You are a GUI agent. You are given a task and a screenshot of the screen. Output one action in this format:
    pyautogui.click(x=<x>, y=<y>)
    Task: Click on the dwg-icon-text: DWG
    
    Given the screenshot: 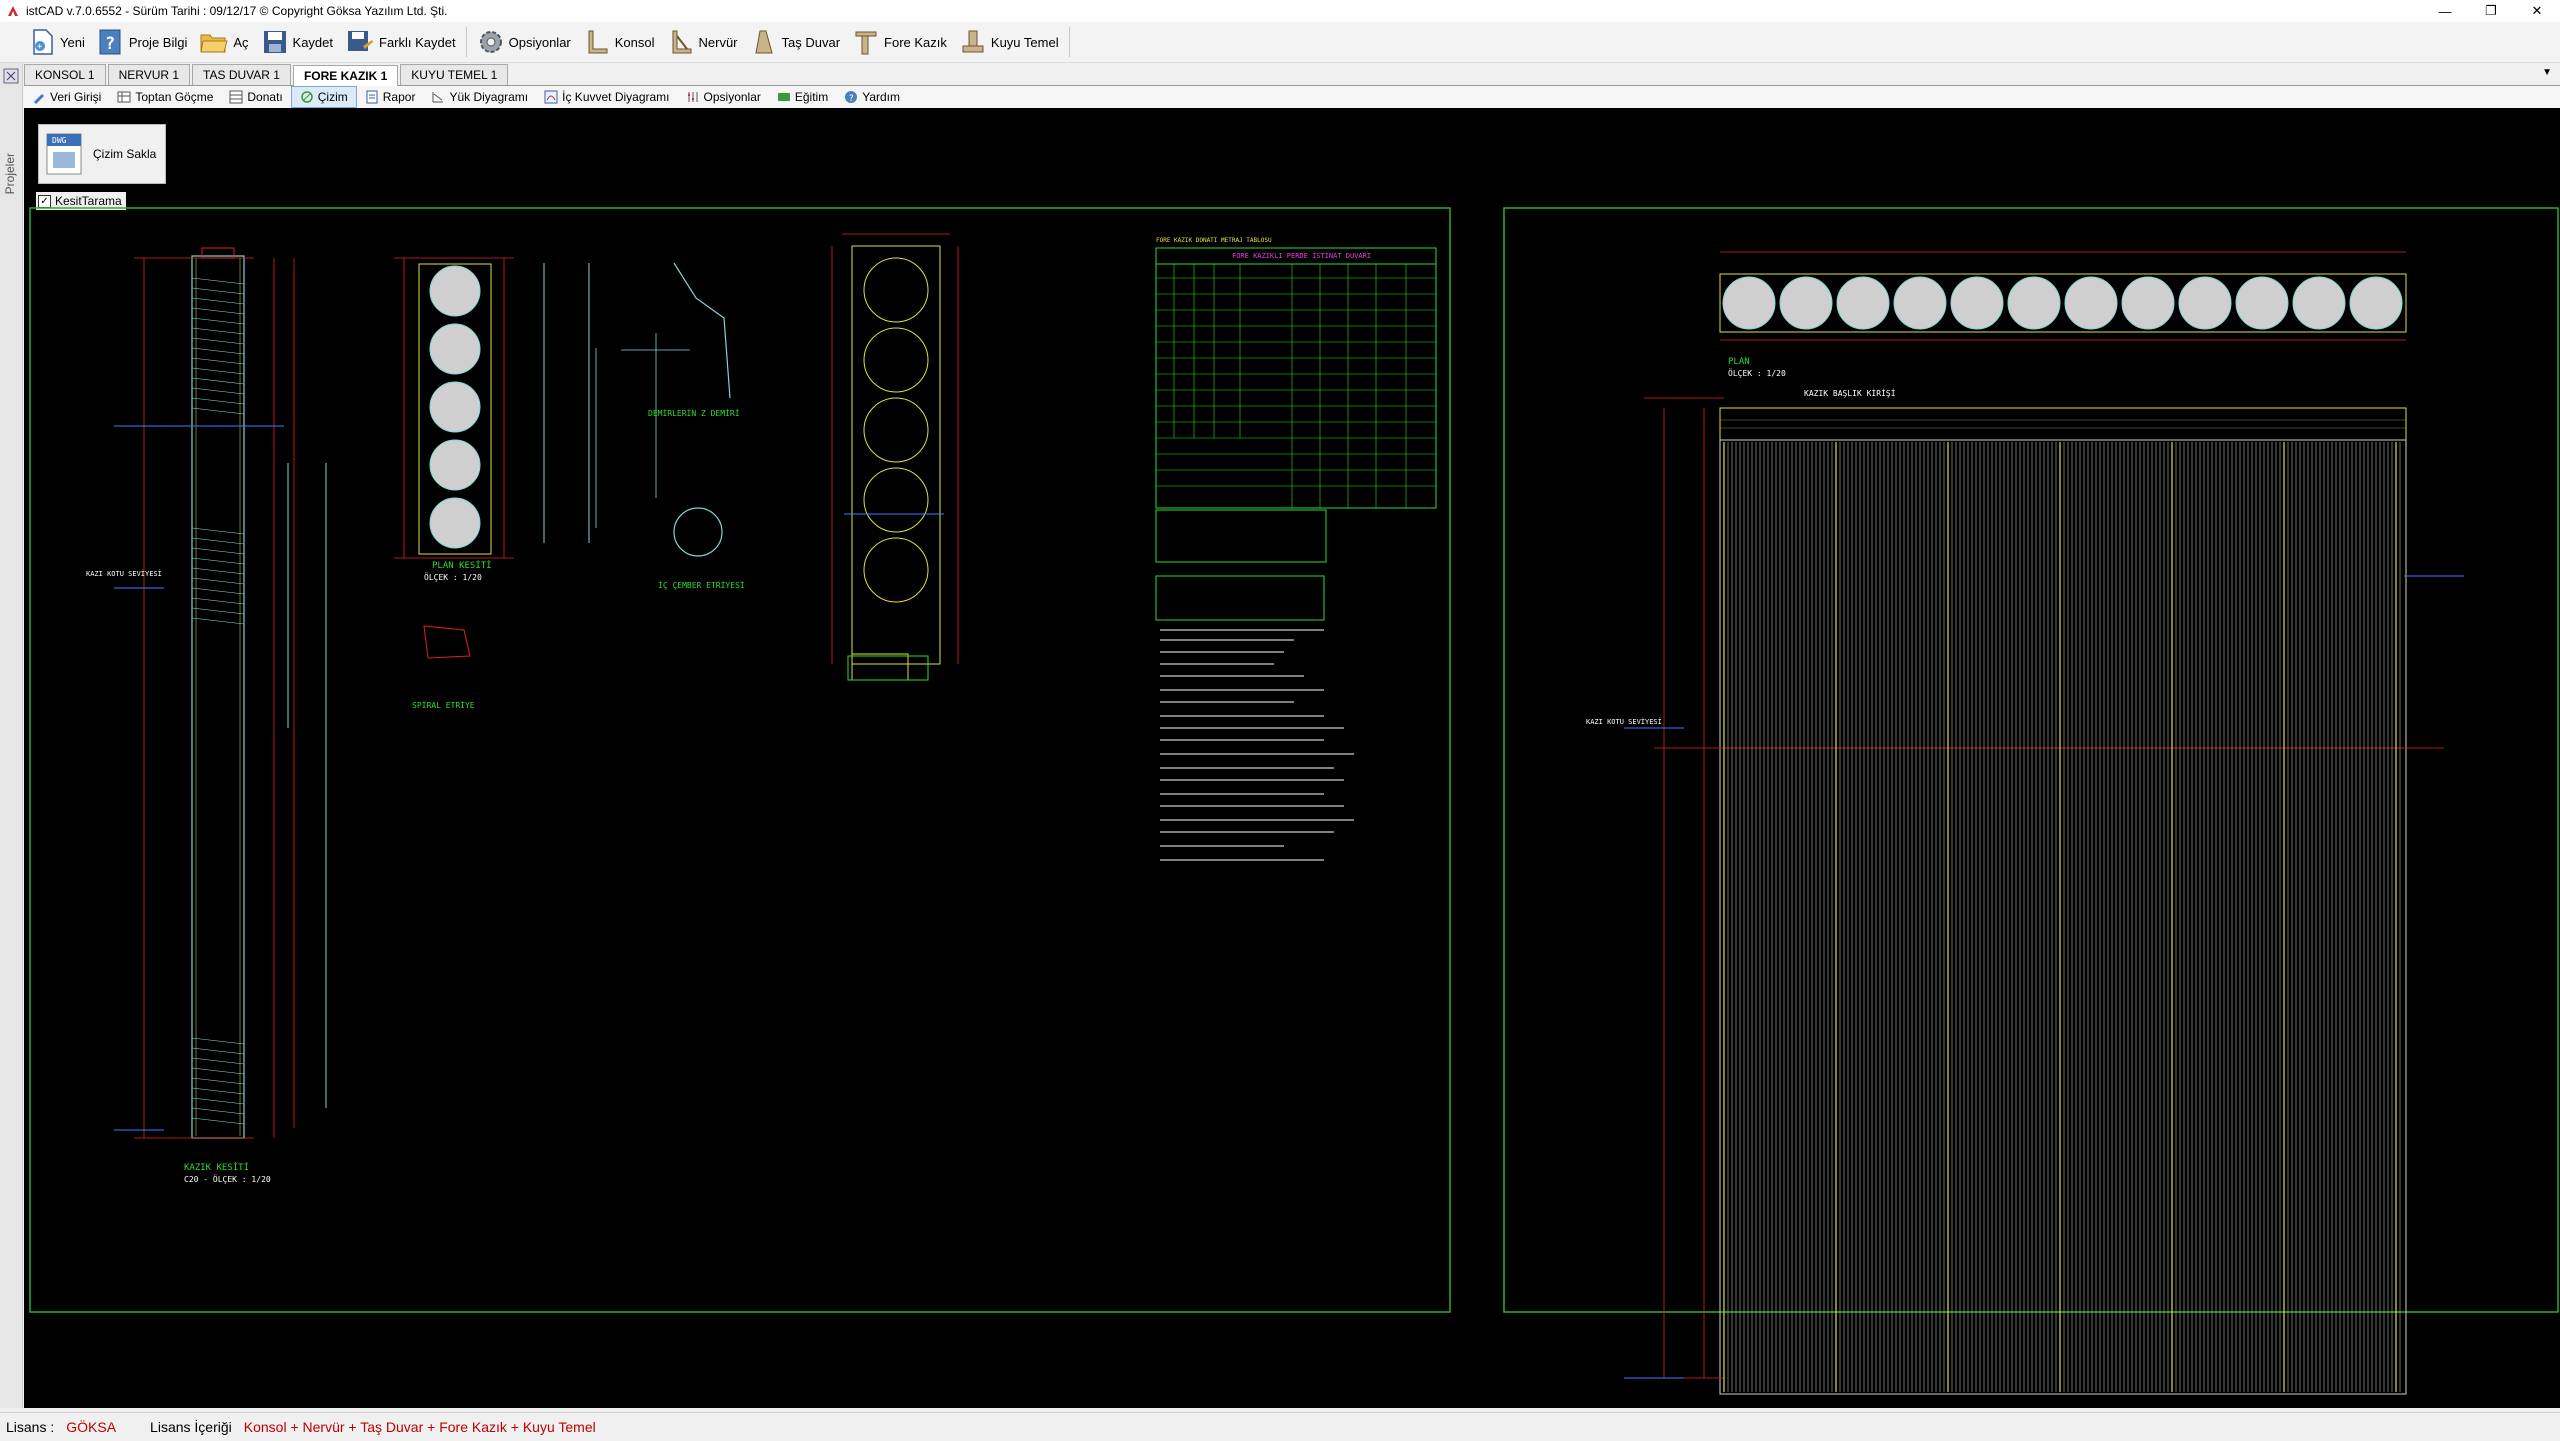 What is the action you would take?
    pyautogui.click(x=59, y=140)
    